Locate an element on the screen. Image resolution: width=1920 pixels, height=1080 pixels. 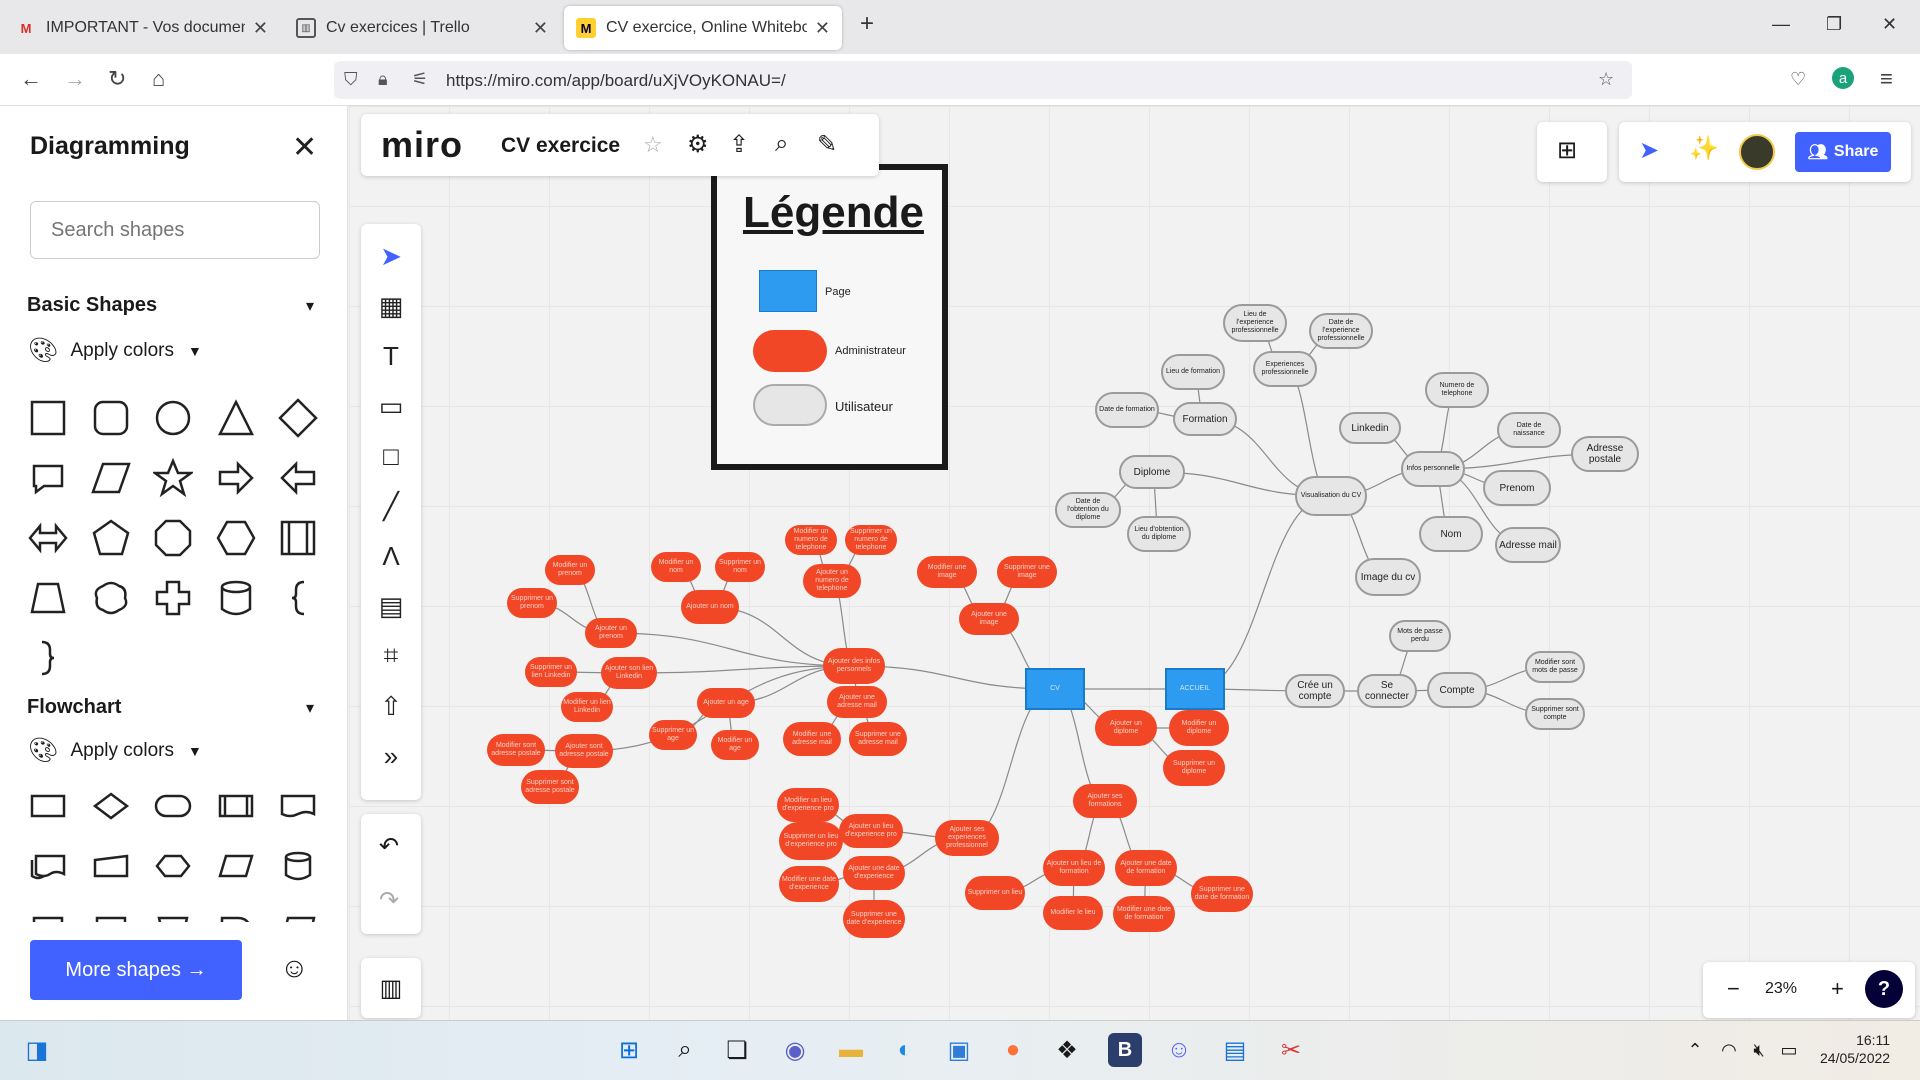
search-icon: ⌕ is located at coordinates (781, 144).